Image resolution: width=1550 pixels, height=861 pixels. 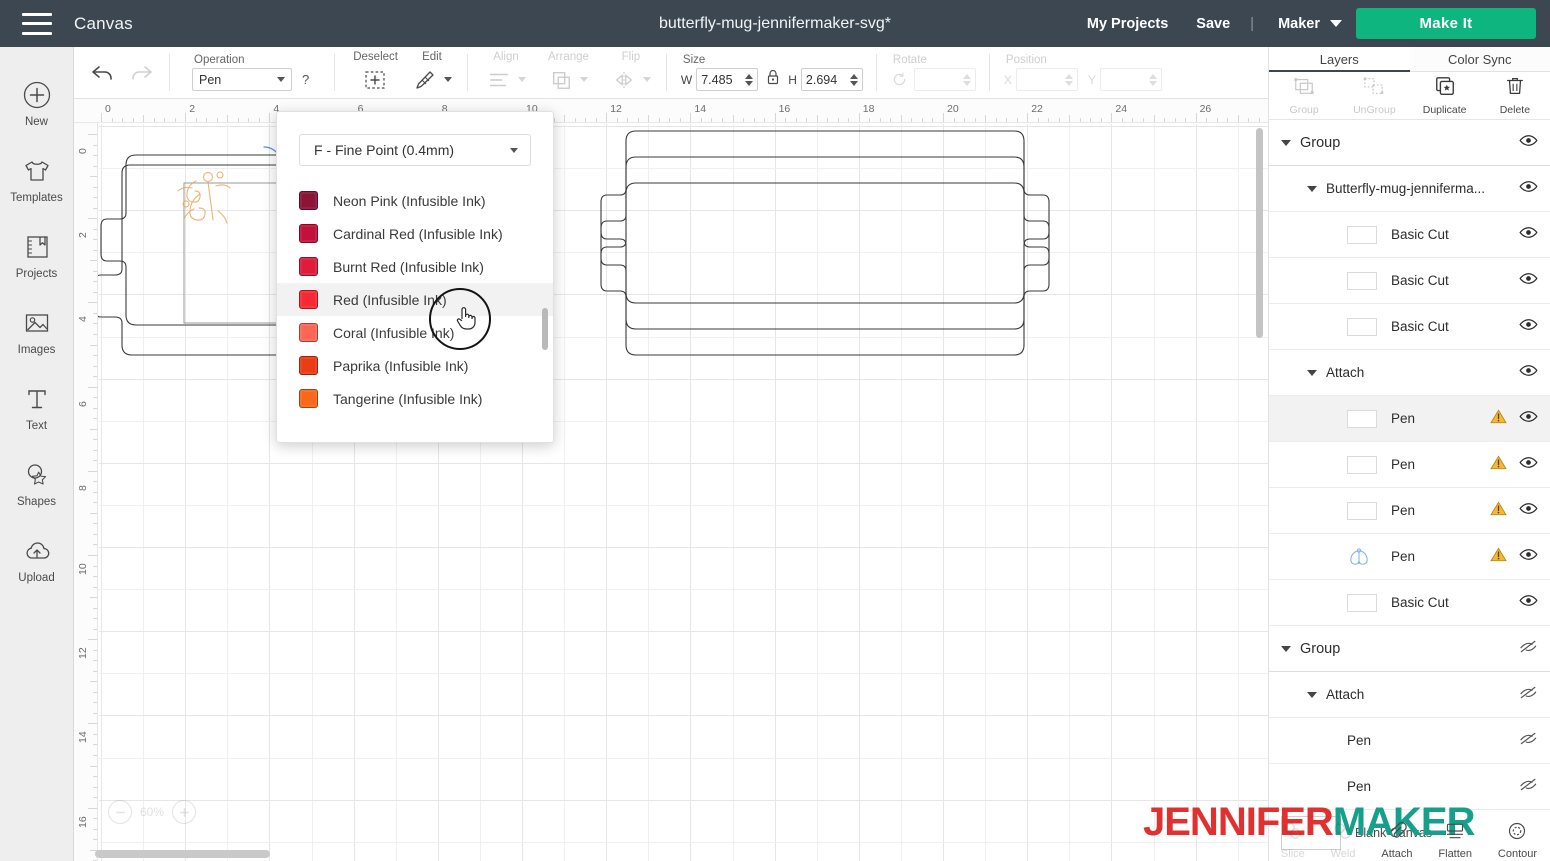 What do you see at coordinates (120, 812) in the screenshot?
I see `zoom-out-icon` at bounding box center [120, 812].